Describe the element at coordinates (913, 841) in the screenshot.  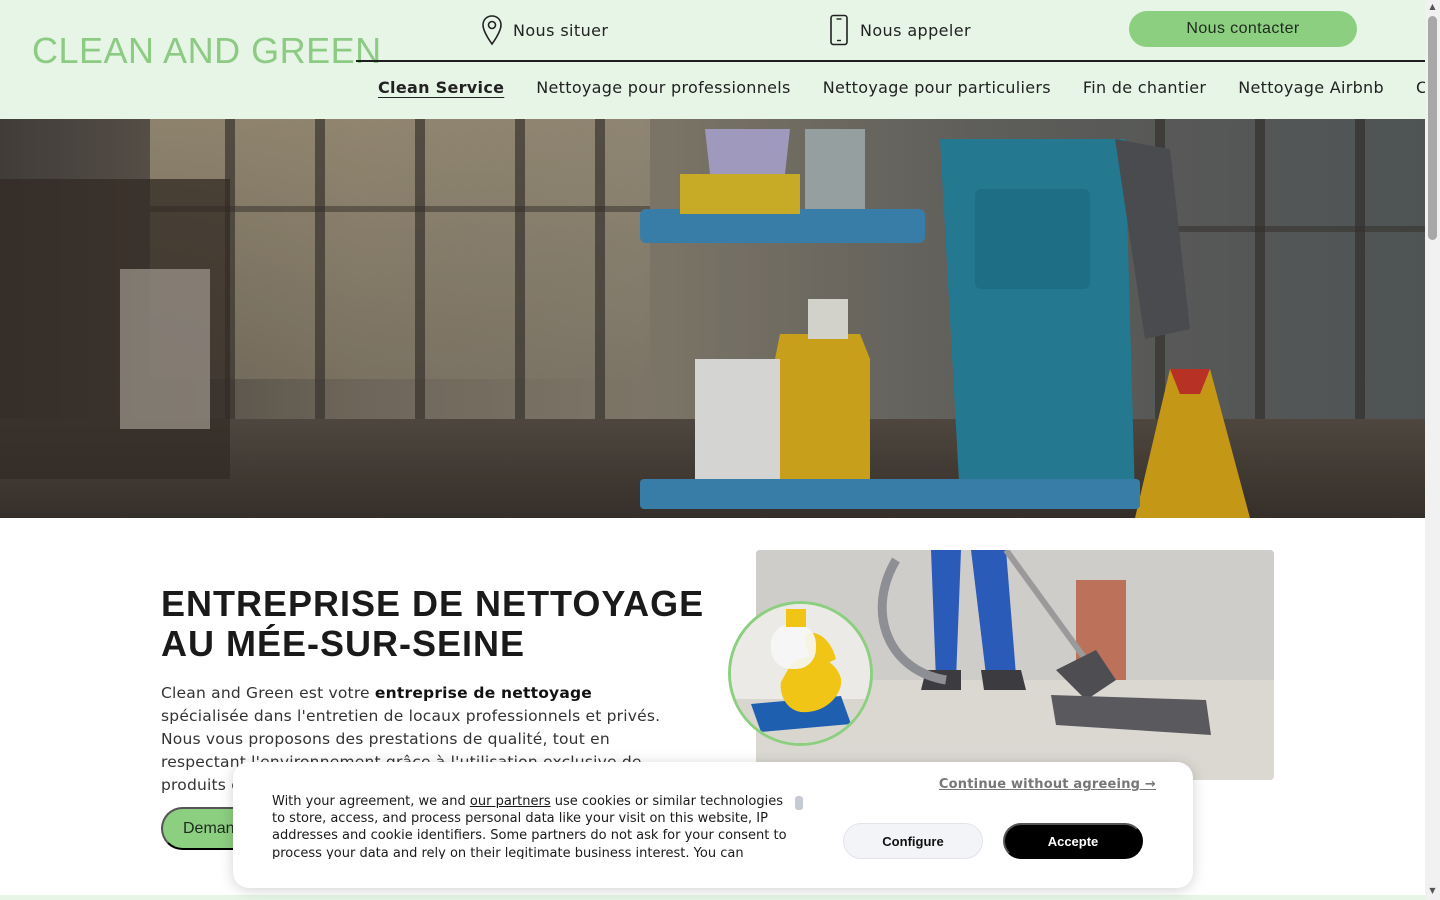
I see `configure-button: Configure` at that location.